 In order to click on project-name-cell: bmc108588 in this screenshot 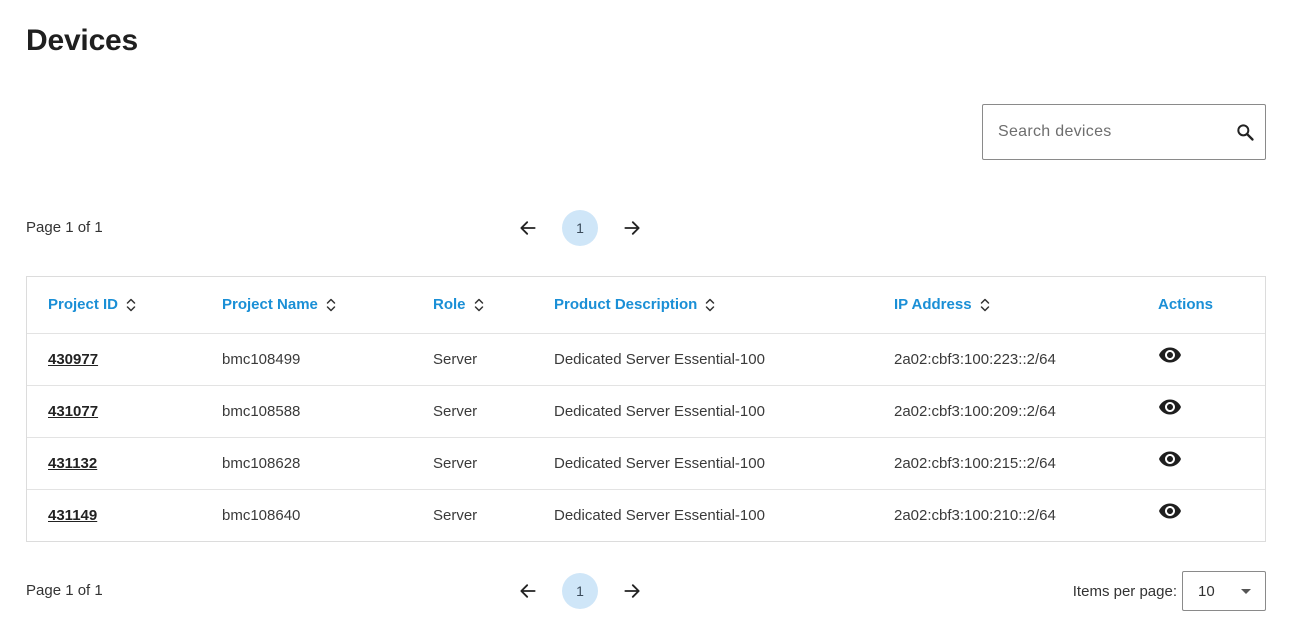, I will do `click(327, 410)`.